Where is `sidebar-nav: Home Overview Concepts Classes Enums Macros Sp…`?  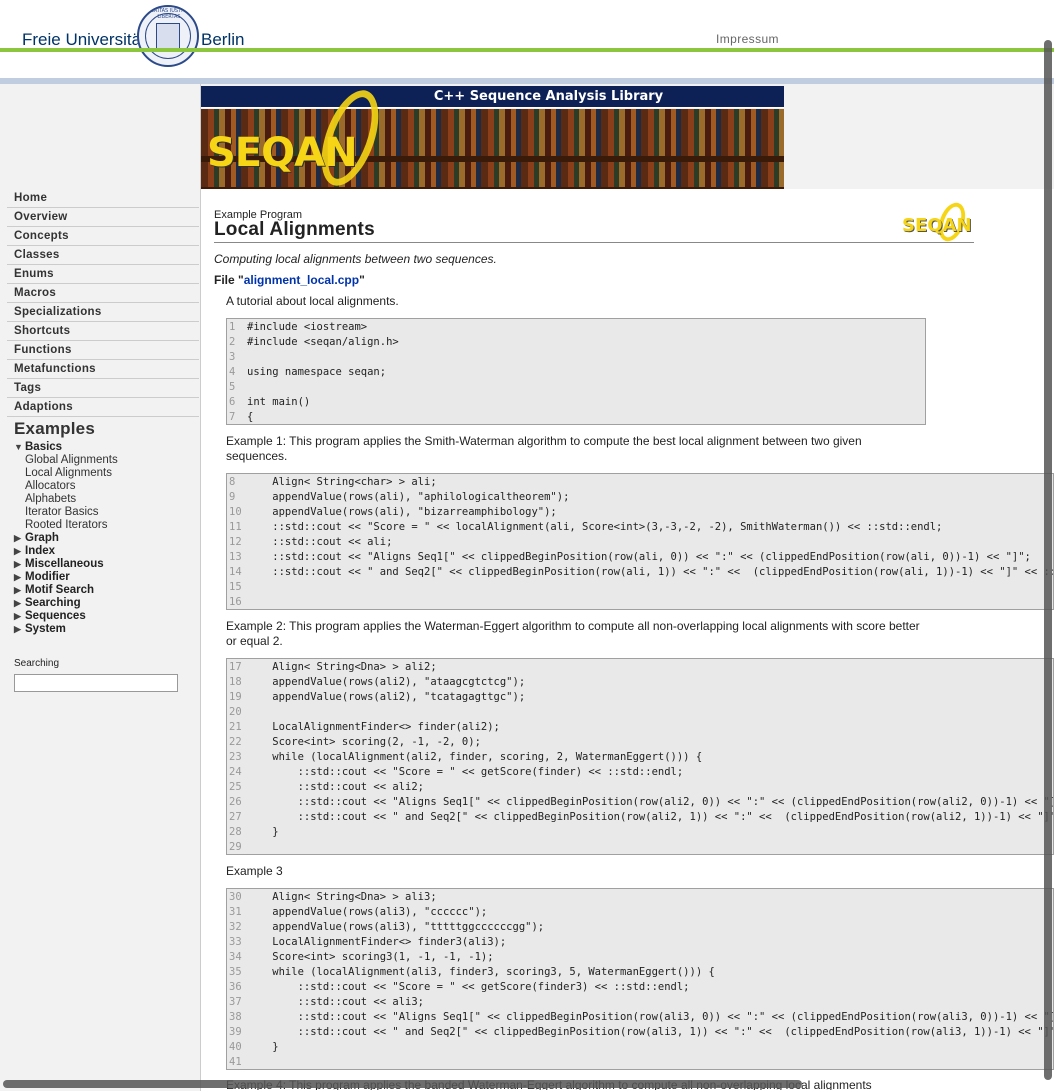
sidebar-nav: Home Overview Concepts Classes Enums Macros Sp… is located at coordinates (100, 303).